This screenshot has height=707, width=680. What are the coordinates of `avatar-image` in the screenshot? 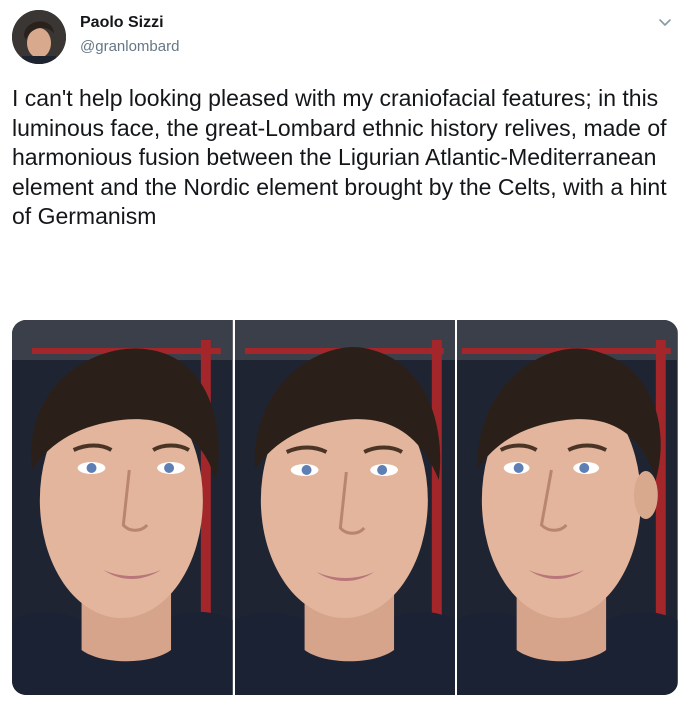 It's located at (39, 37).